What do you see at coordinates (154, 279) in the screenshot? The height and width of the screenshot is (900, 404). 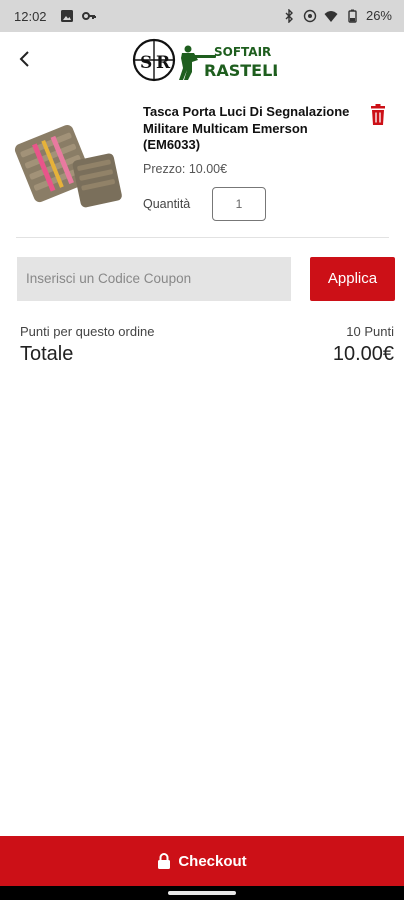 I see `coupon-input: Inserisci un Codice Coupon` at bounding box center [154, 279].